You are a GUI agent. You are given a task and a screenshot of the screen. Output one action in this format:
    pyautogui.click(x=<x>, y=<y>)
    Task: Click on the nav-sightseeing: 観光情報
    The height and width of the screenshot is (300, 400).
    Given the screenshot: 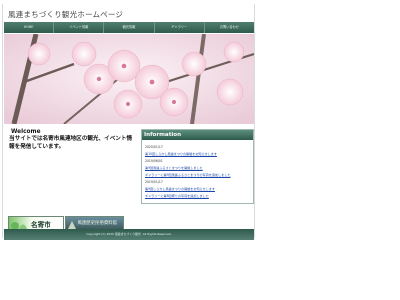 What is the action you would take?
    pyautogui.click(x=129, y=27)
    